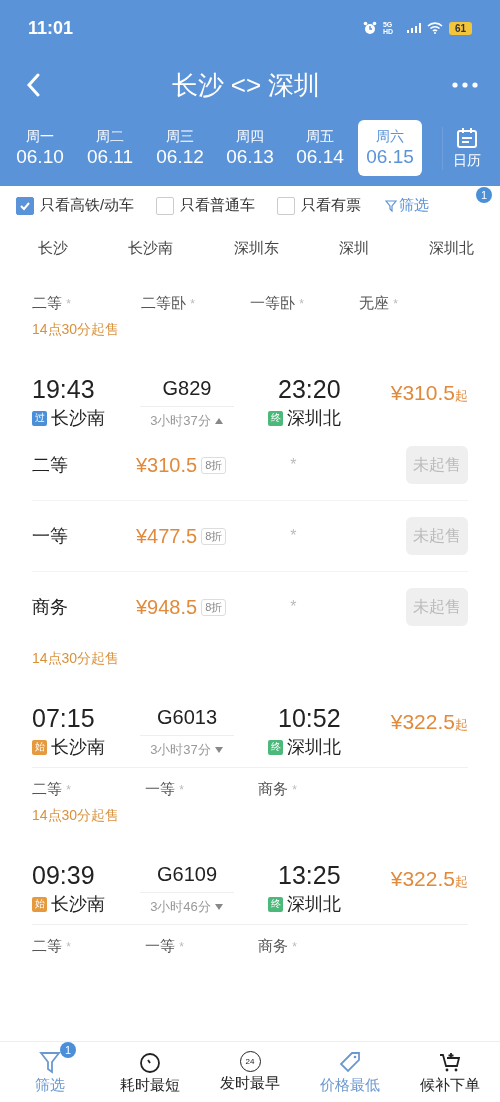 This screenshot has width=500, height=1102. Describe the element at coordinates (350, 1061) in the screenshot. I see `price-tag-icon` at that location.